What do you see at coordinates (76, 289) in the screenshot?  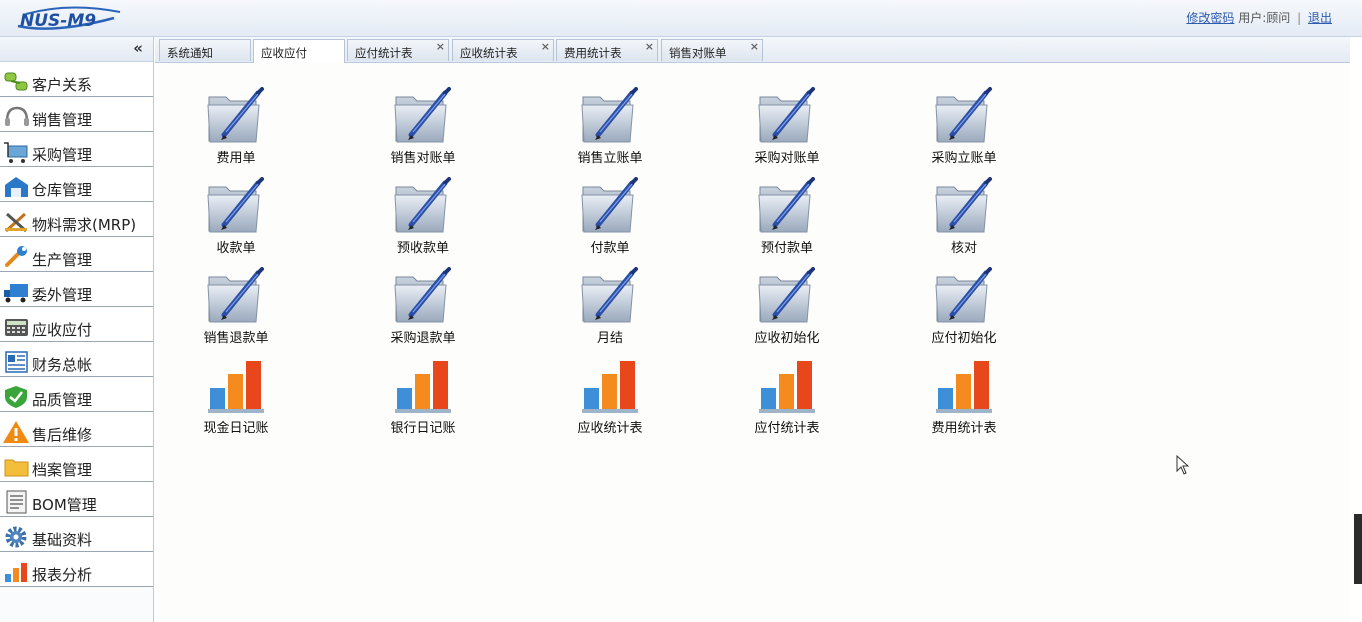 I see `sidebar-item-outsourcing: 委外管理` at bounding box center [76, 289].